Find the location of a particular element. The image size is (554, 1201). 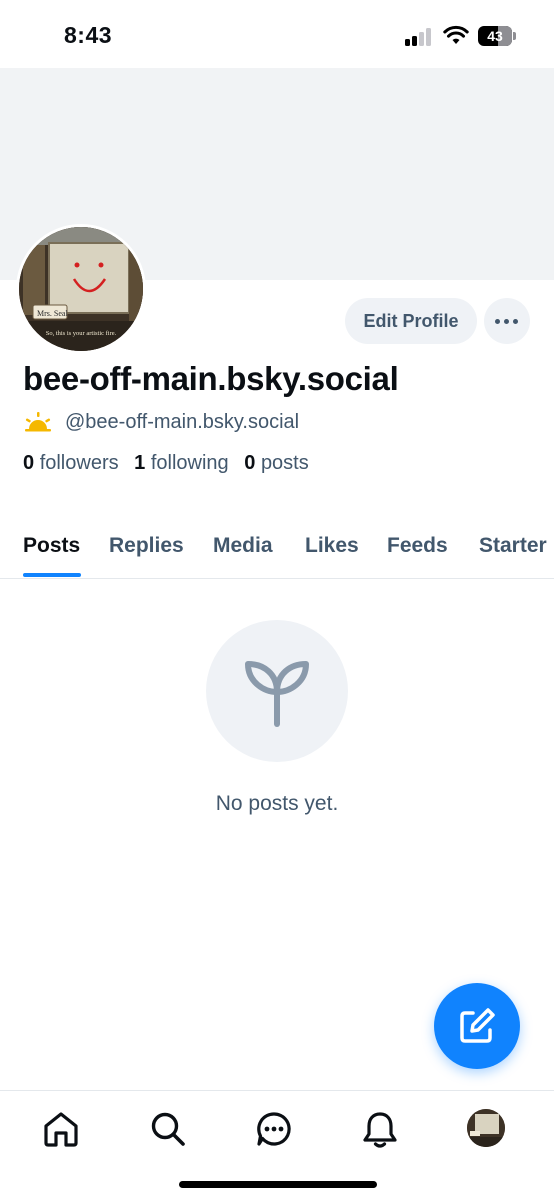

avatar-thumbnail is located at coordinates (486, 1128).